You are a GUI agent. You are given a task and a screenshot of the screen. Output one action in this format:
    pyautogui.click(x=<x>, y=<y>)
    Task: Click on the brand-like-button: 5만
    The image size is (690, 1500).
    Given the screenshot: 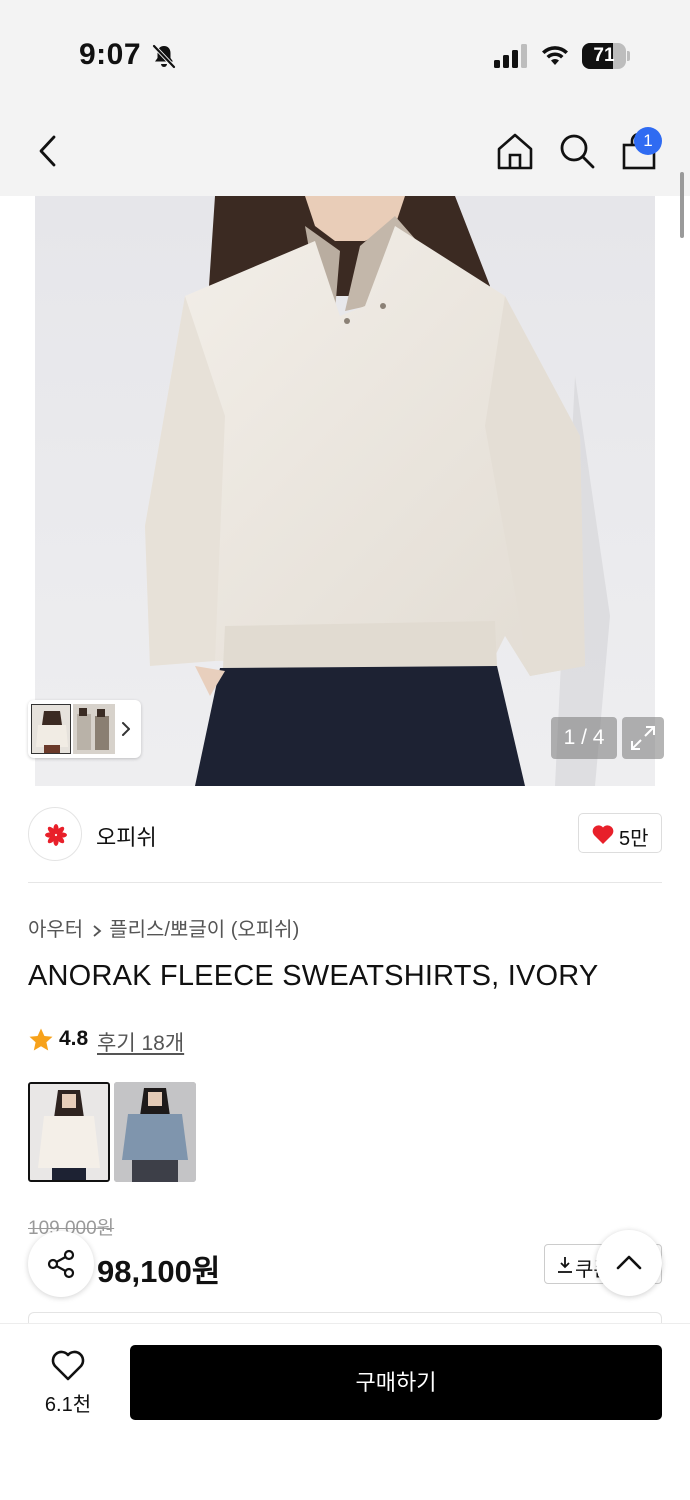 What is the action you would take?
    pyautogui.click(x=620, y=833)
    